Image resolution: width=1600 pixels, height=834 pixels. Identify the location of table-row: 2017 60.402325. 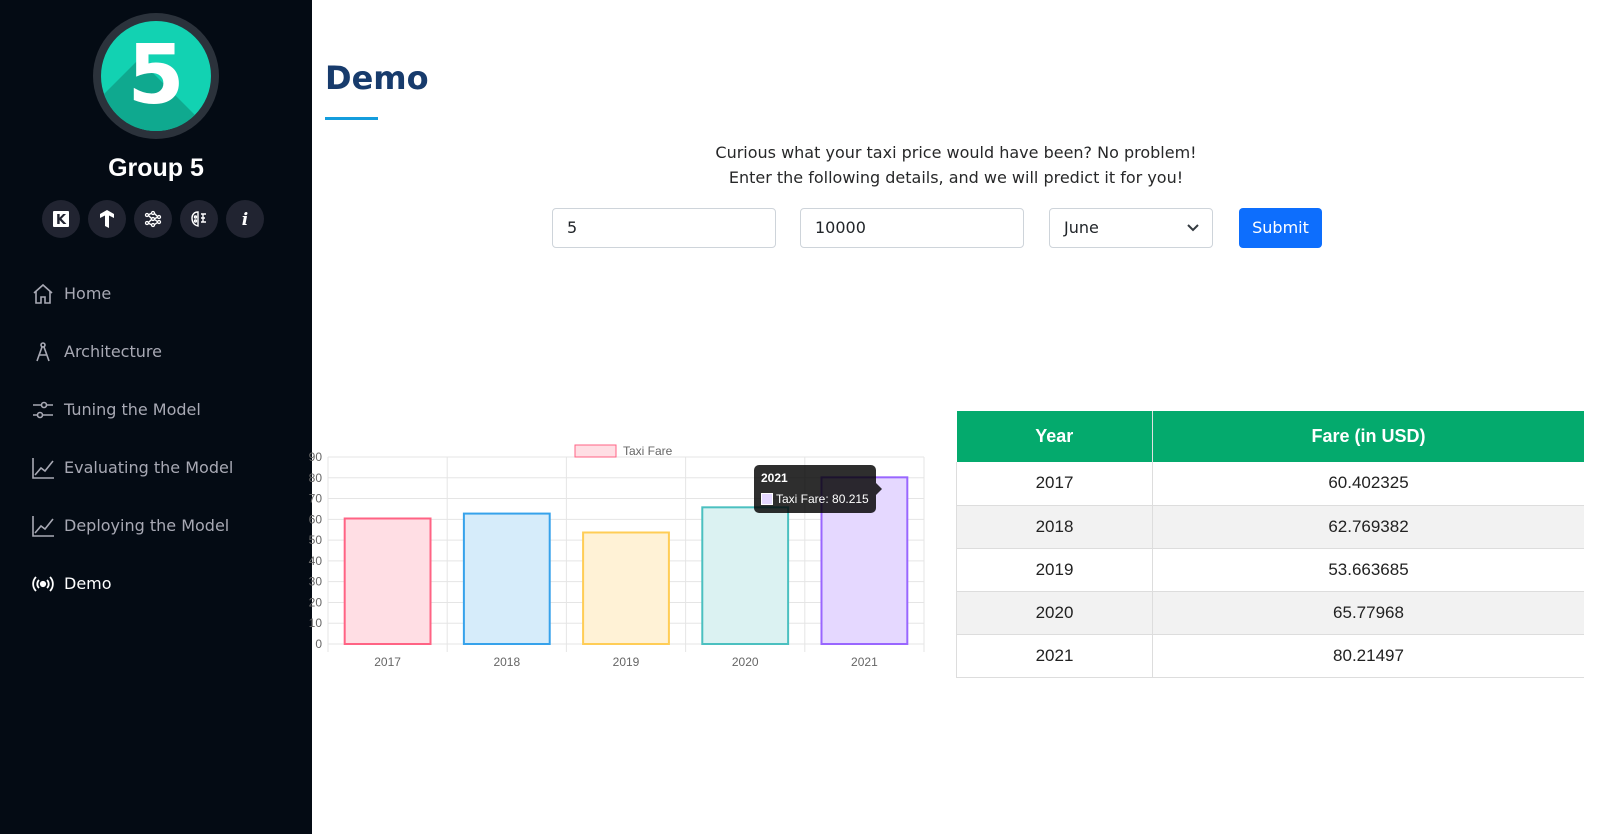
(1270, 484).